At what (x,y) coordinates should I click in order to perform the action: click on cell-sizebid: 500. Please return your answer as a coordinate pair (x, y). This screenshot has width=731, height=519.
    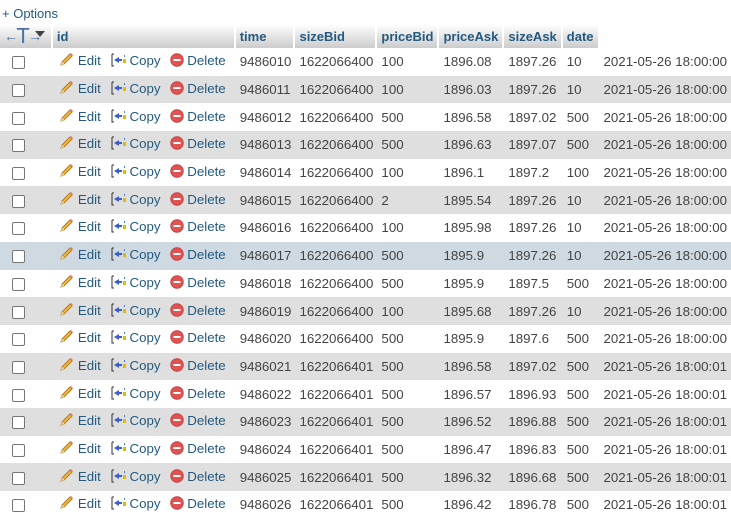
    Looking at the image, I should click on (408, 283).